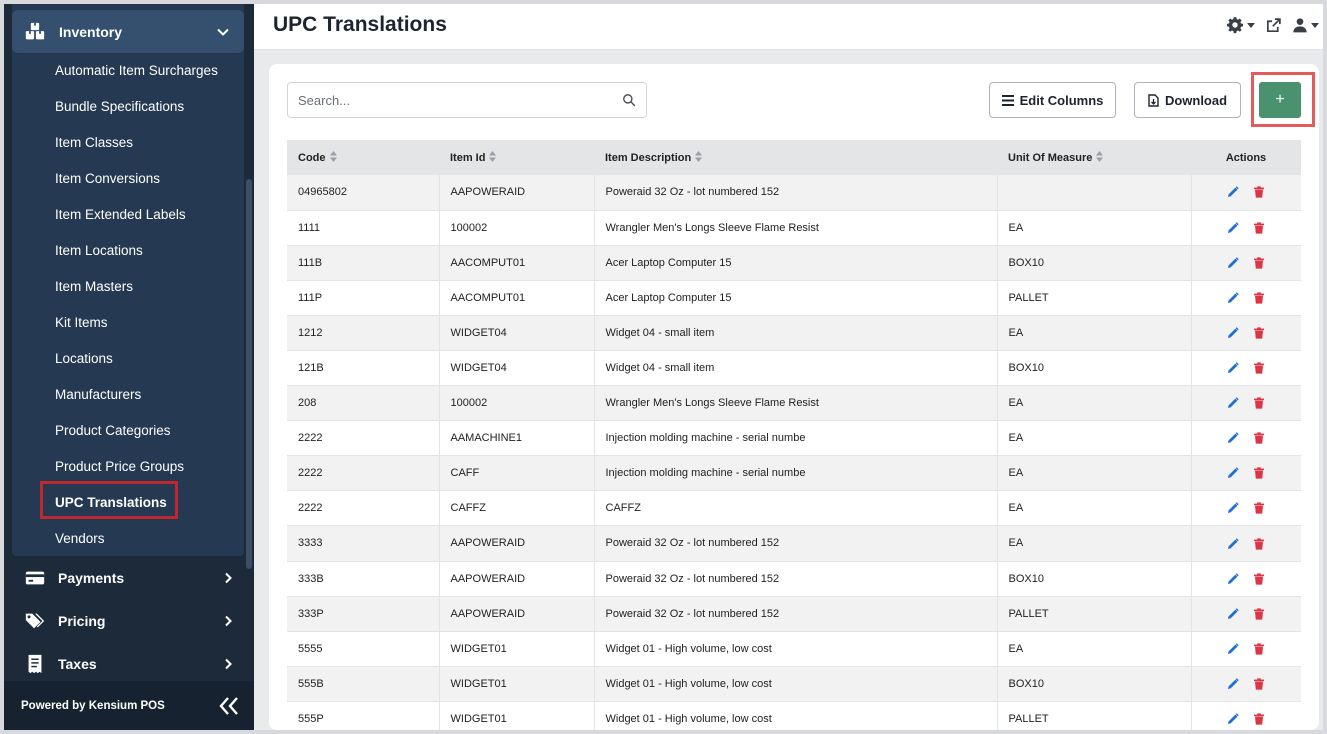 The width and height of the screenshot is (1327, 734). What do you see at coordinates (493, 156) in the screenshot?
I see `sort-icon` at bounding box center [493, 156].